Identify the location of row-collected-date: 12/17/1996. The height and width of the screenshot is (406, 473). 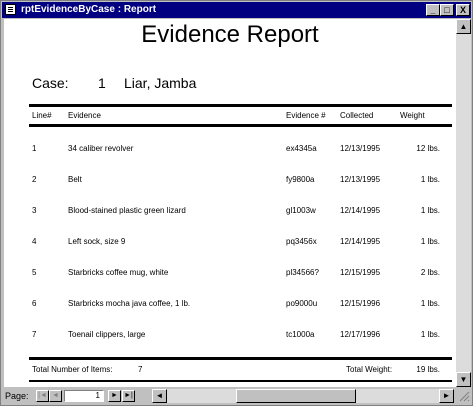
(360, 334).